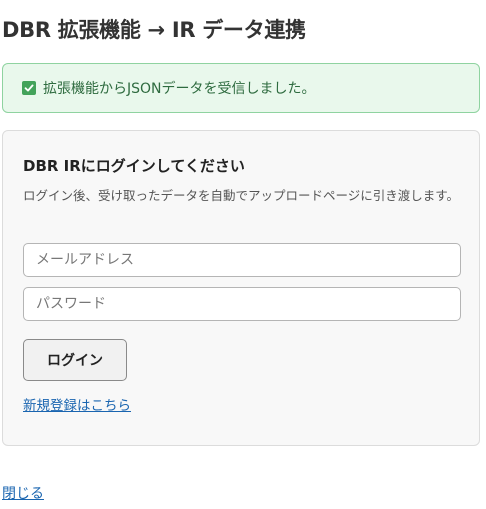 Image resolution: width=486 pixels, height=509 pixels. What do you see at coordinates (23, 493) in the screenshot?
I see `close-link: 閉じる` at bounding box center [23, 493].